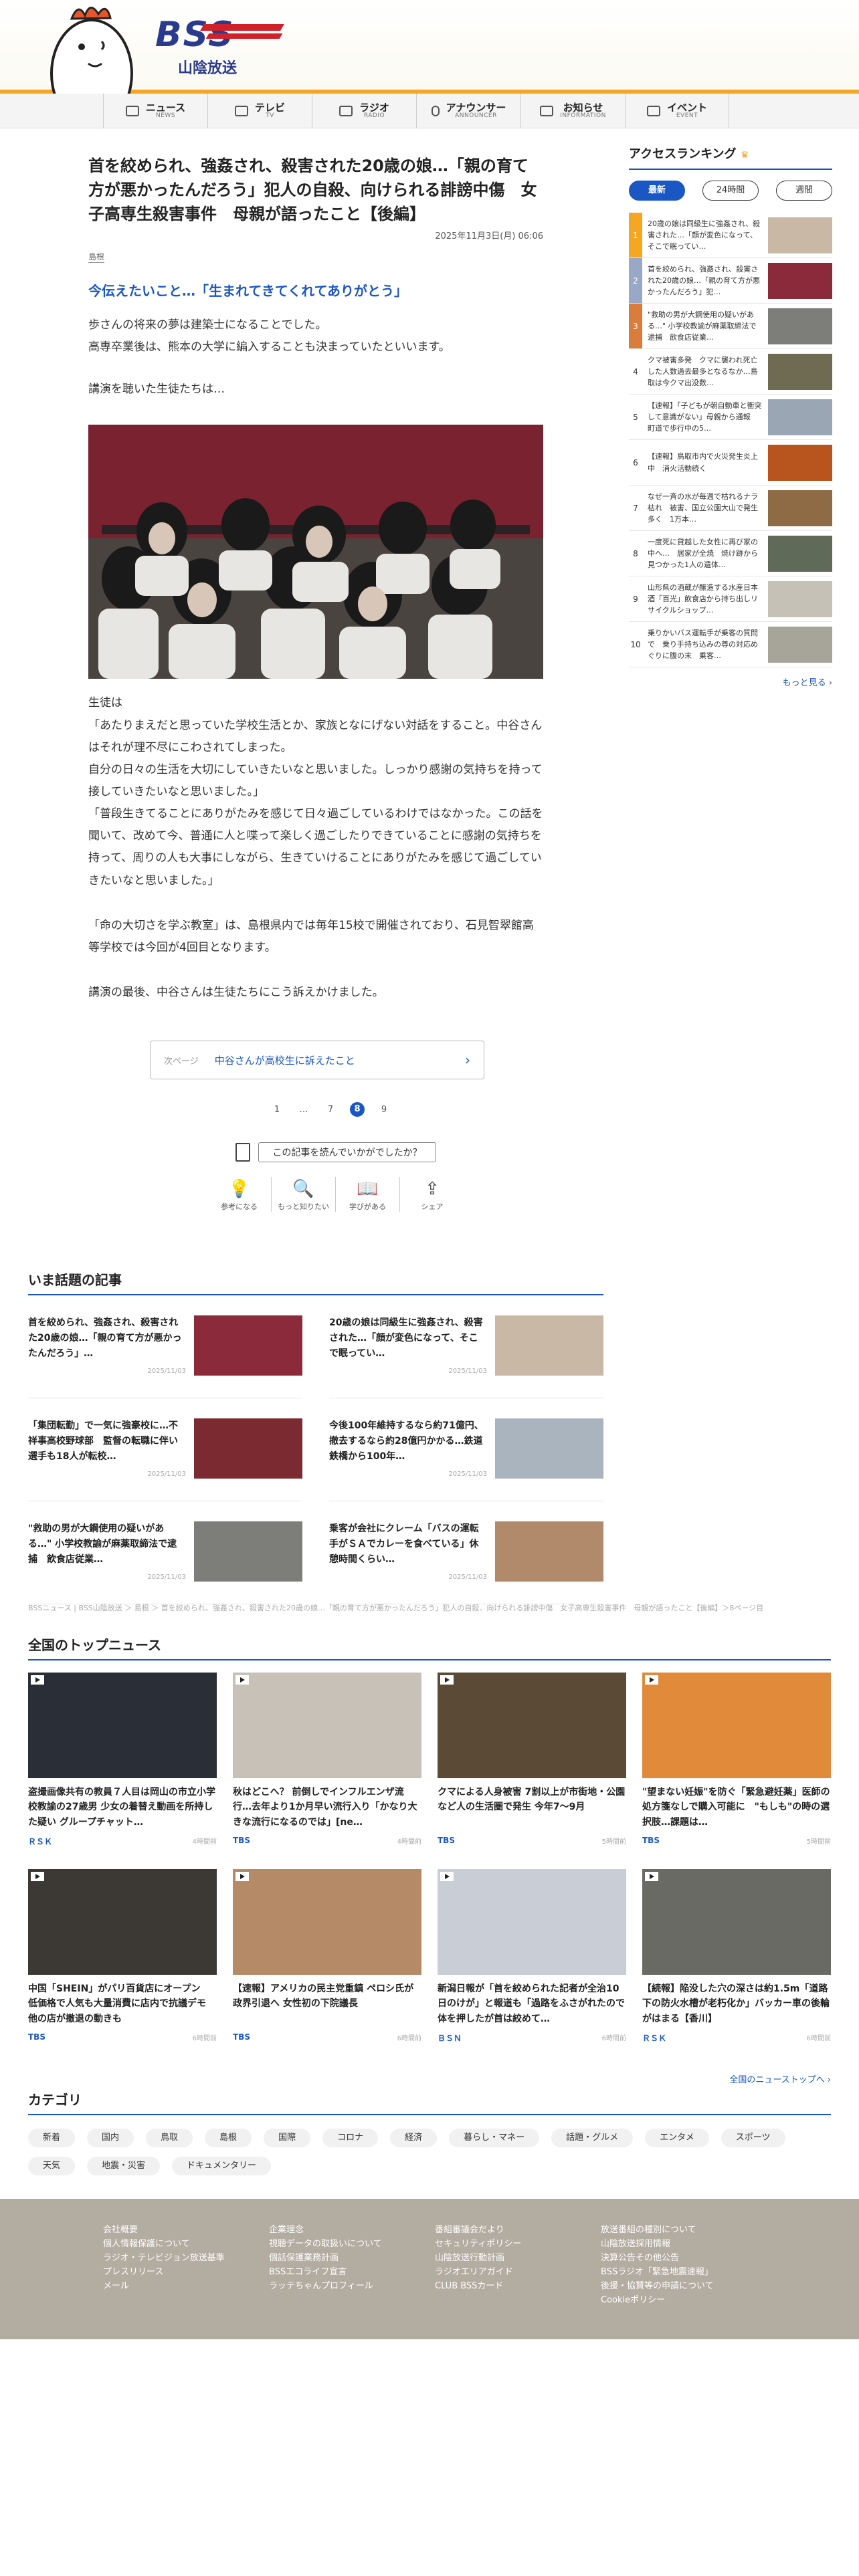  I want to click on footer-link: セキュリティポリシー, so click(518, 2244).